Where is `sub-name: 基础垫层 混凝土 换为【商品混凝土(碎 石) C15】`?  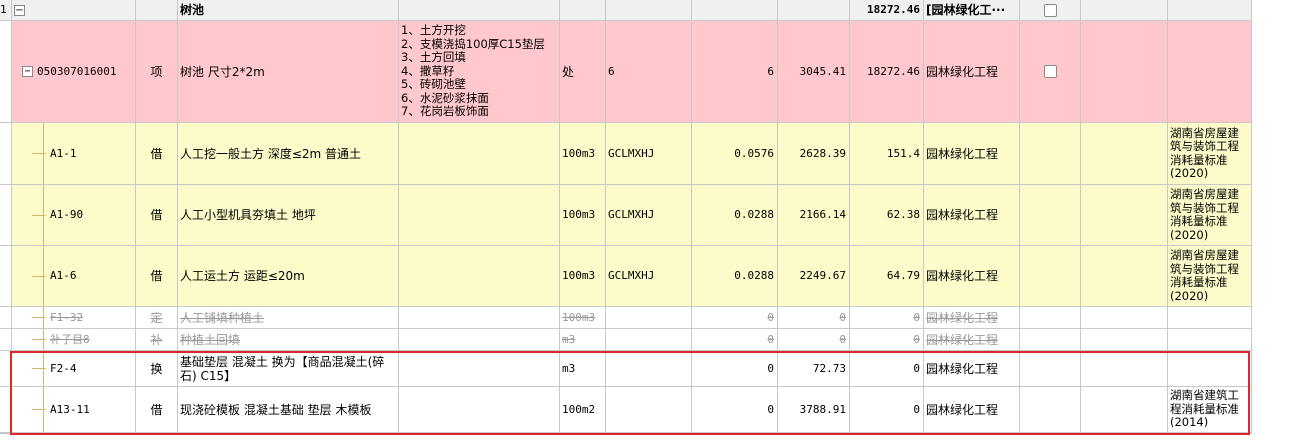
sub-name: 基础垫层 混凝土 换为【商品混凝土(碎 石) C15】 is located at coordinates (288, 369).